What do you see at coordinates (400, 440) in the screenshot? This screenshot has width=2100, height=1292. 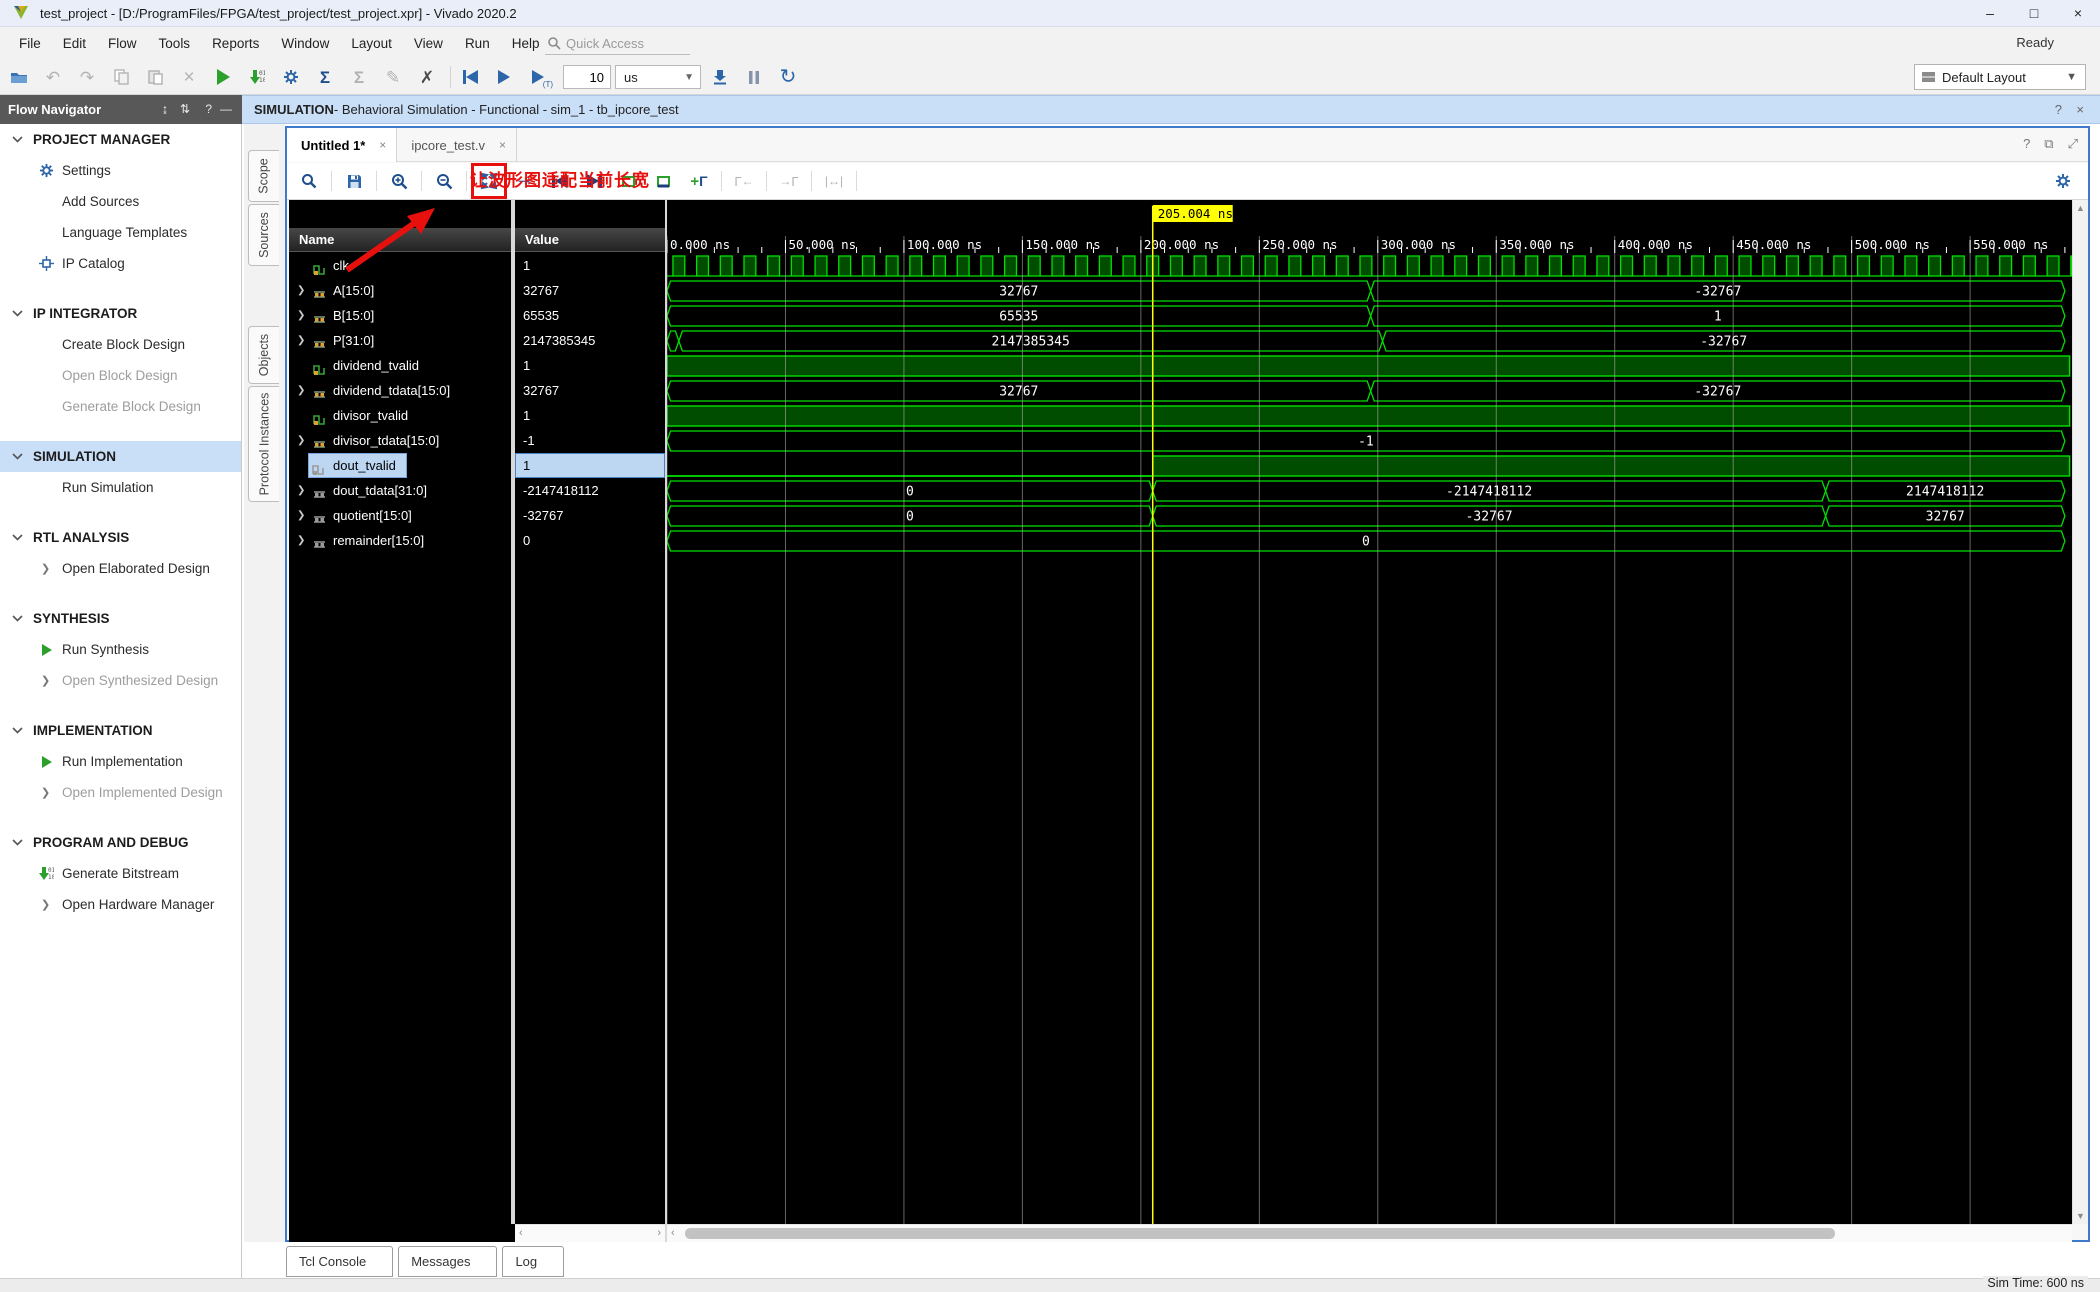 I see `signal-name-row-divisor-tdata-15-0: ❯ divisor_tdata[15:0]` at bounding box center [400, 440].